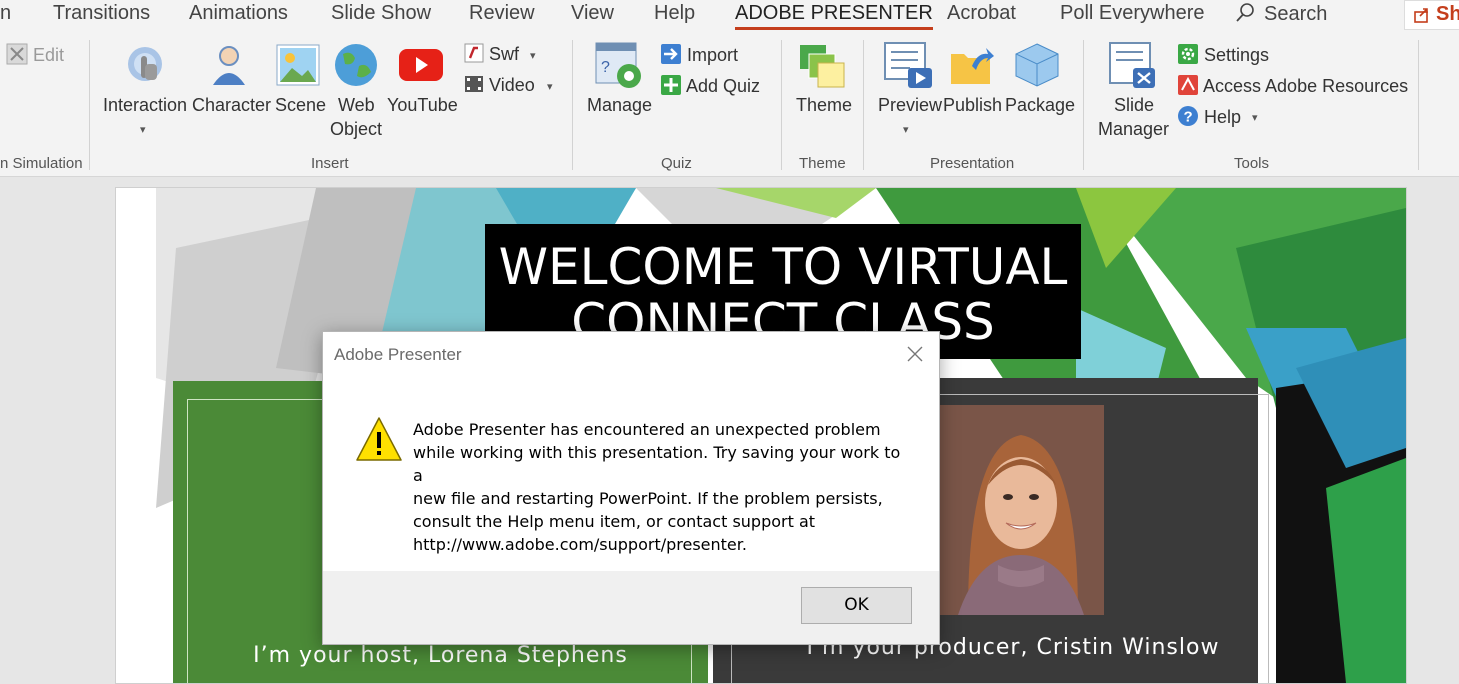 Image resolution: width=1459 pixels, height=684 pixels. I want to click on help-button: ? Help, so click(1209, 116).